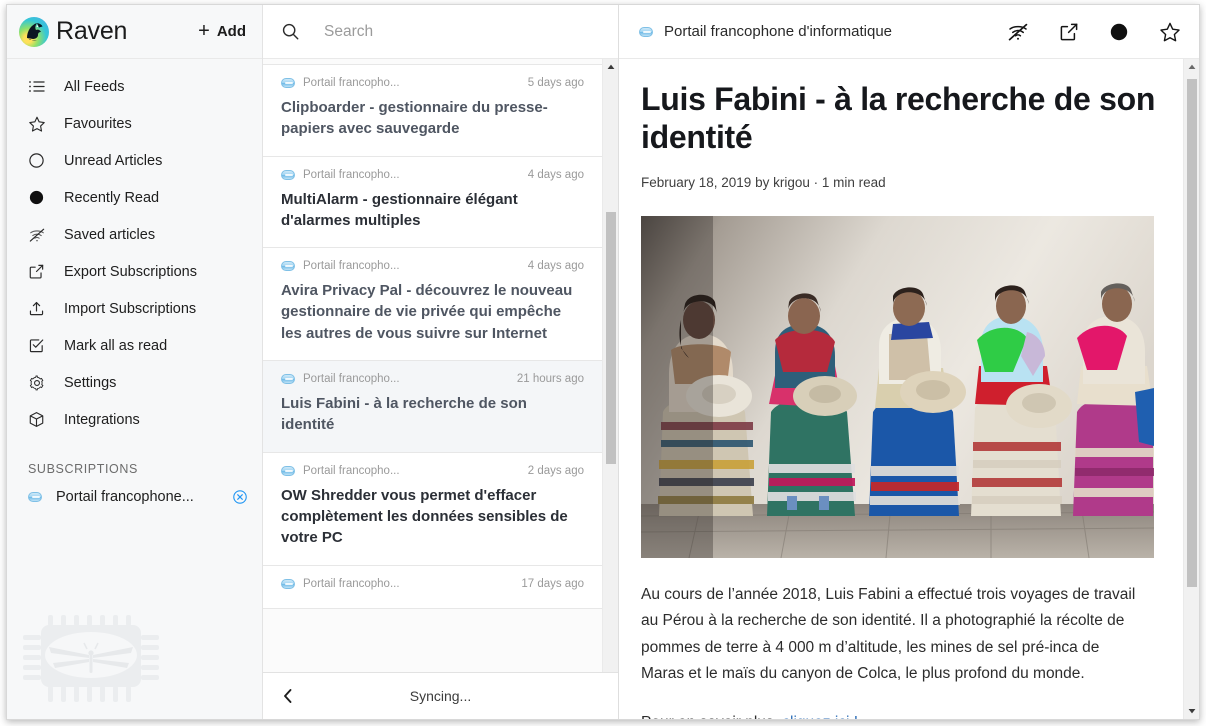  I want to click on add-button: + Add, so click(222, 30).